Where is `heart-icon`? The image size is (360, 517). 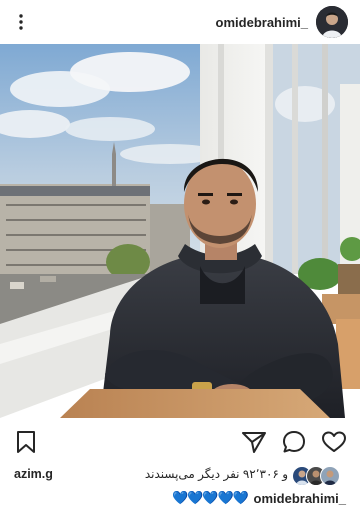
heart-icon is located at coordinates (334, 441).